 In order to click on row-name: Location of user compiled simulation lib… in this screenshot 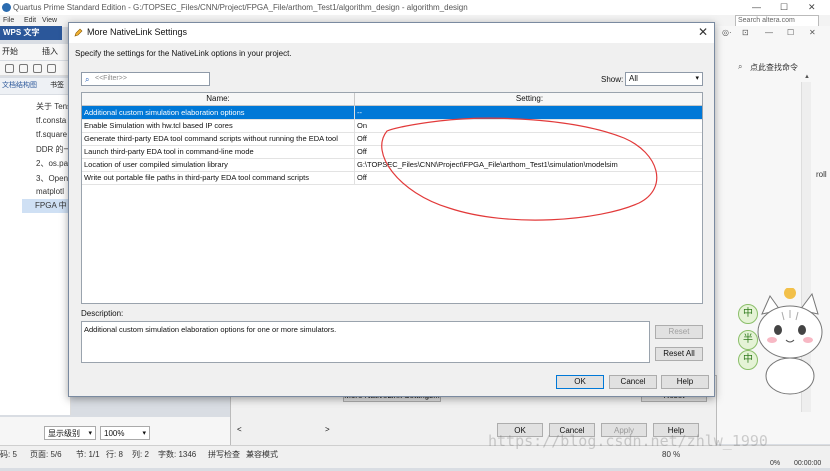, I will do `click(156, 164)`.